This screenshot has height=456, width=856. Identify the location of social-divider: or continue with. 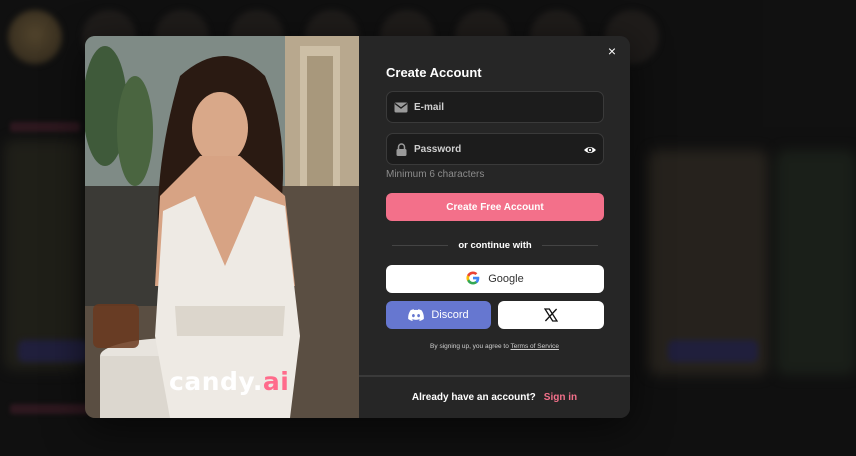
(495, 245).